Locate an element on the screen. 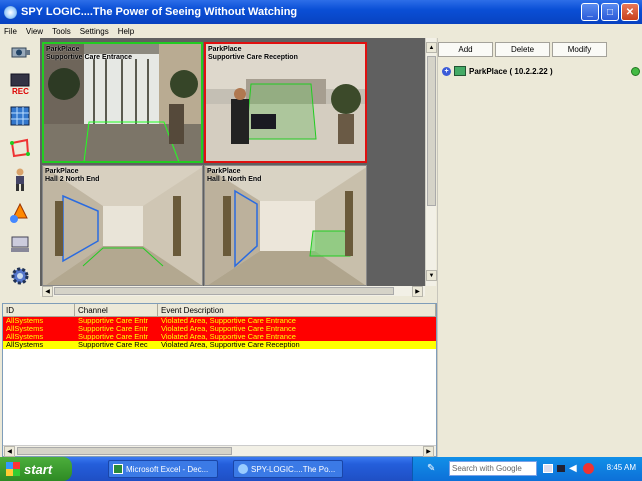  column-header-channel: Channel is located at coordinates (116, 310).